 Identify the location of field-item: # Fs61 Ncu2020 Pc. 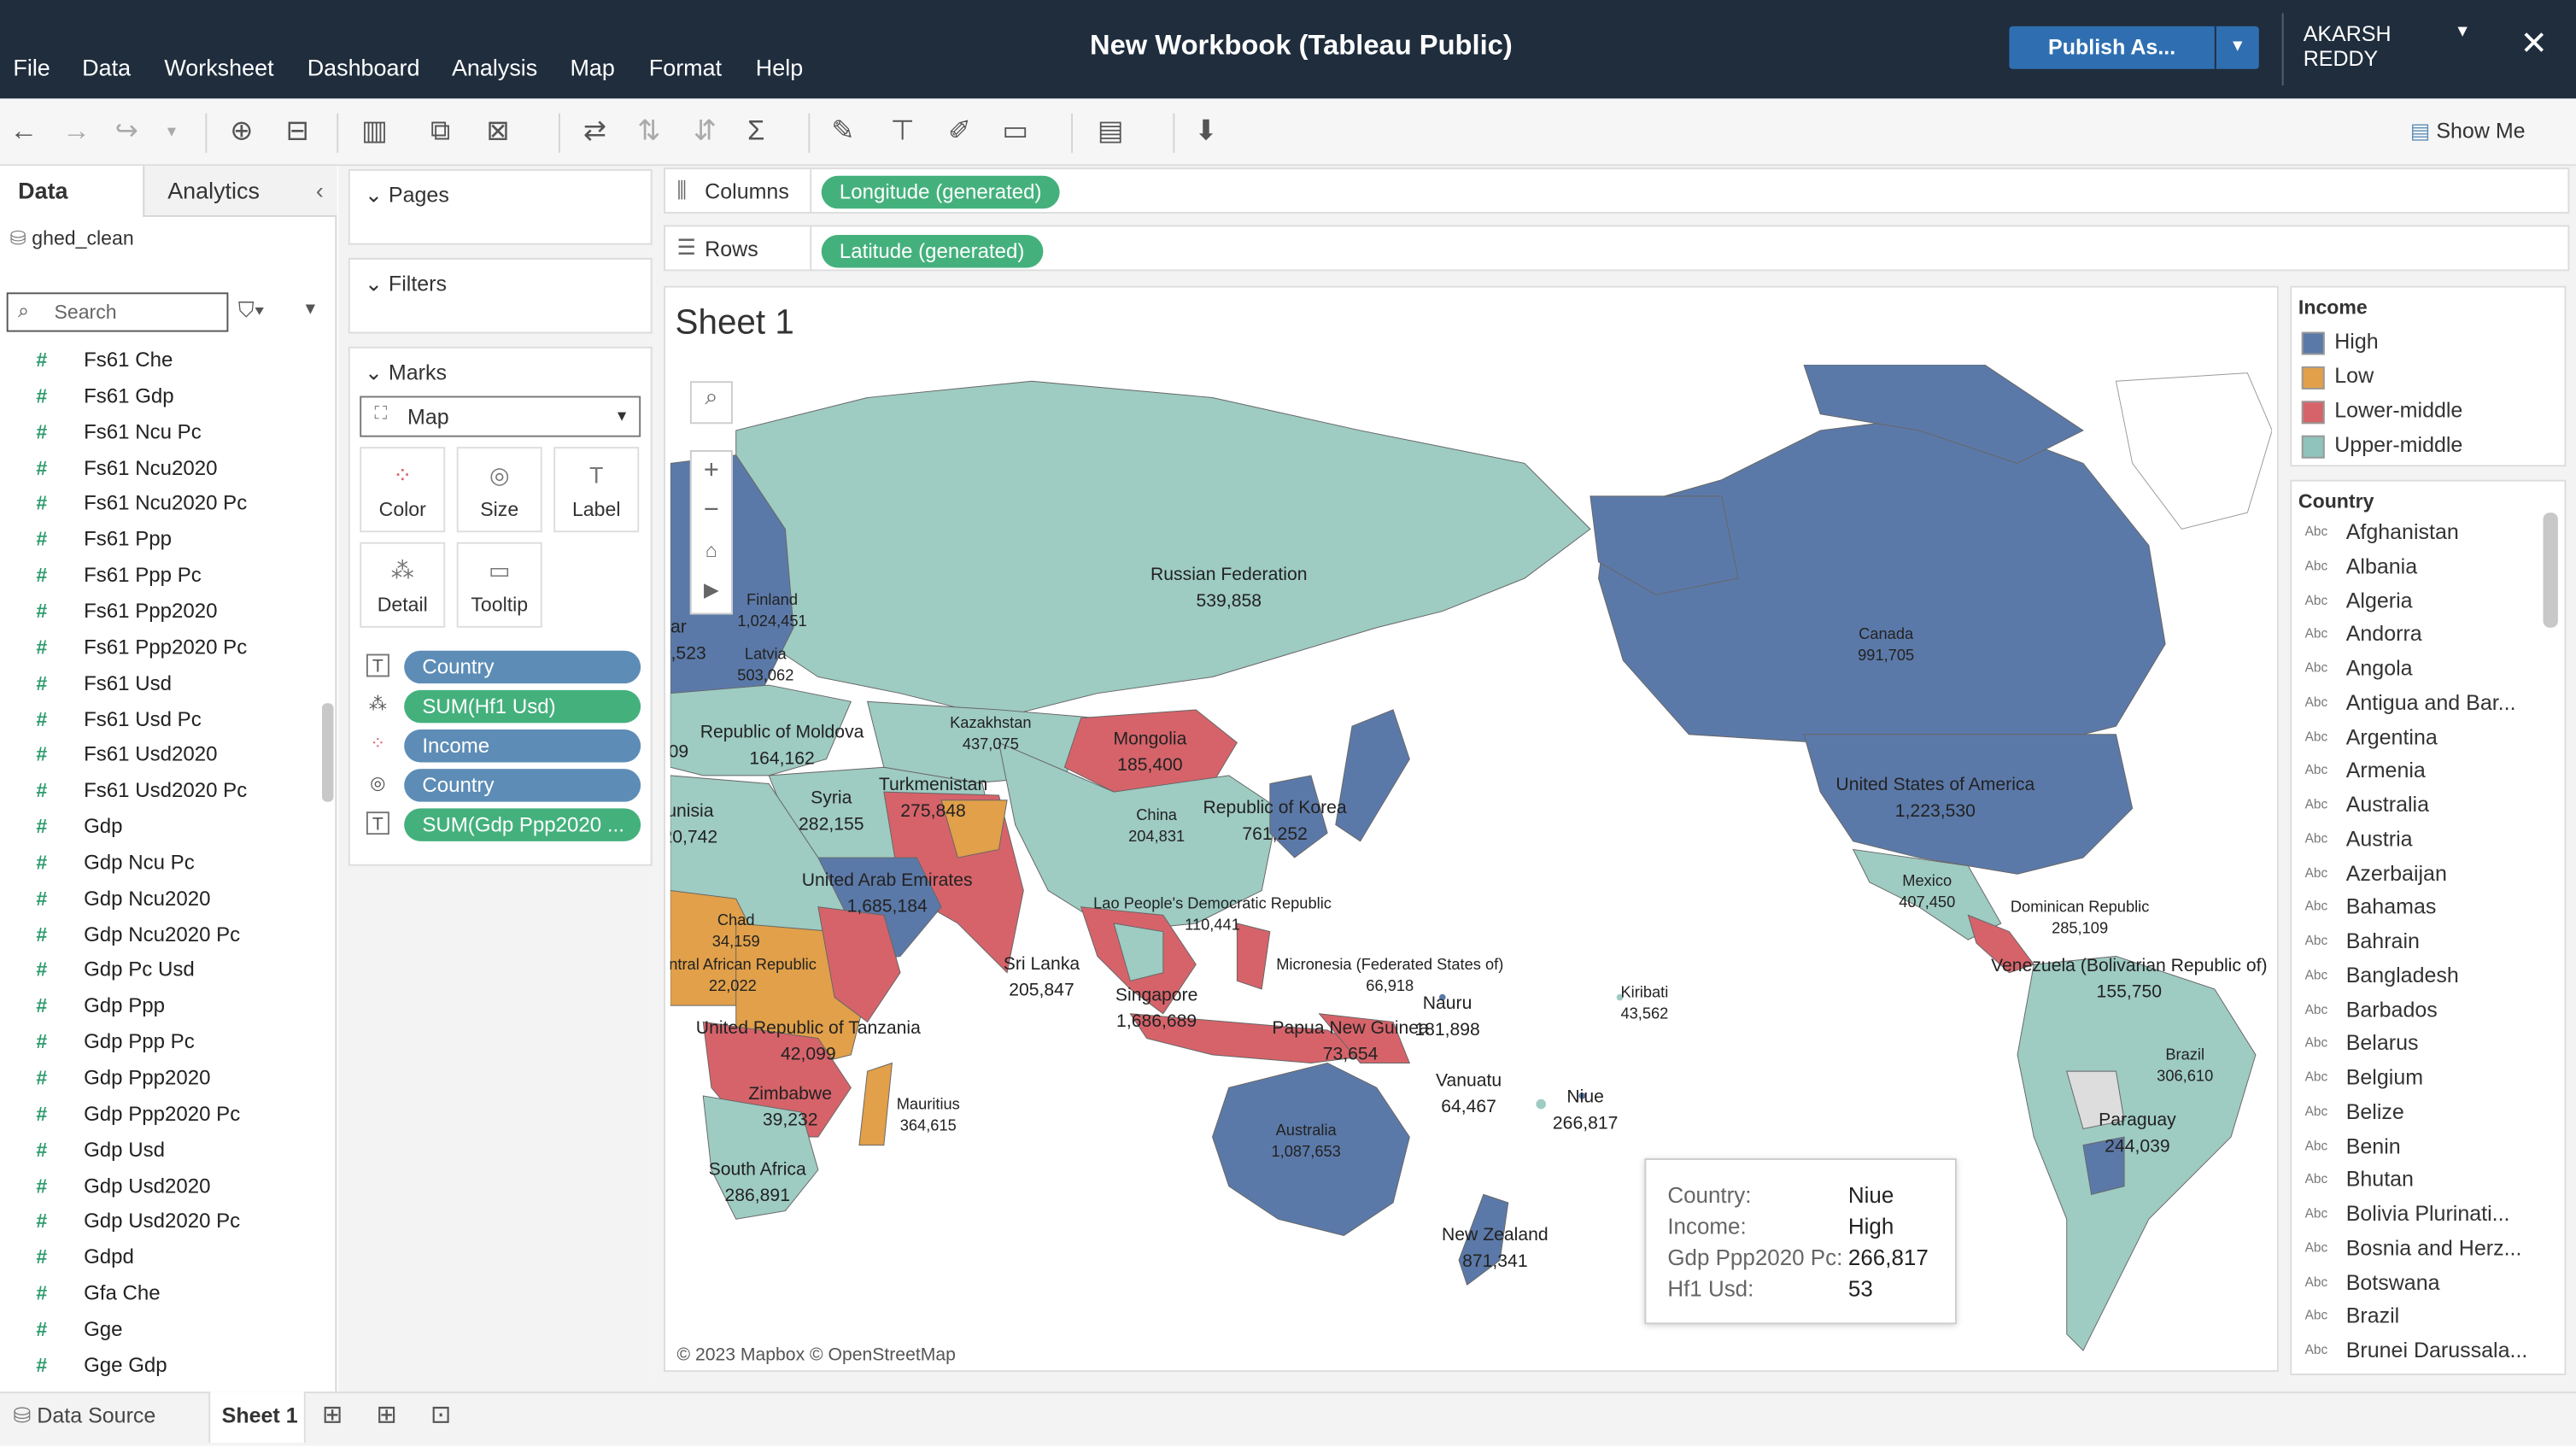
(160, 506).